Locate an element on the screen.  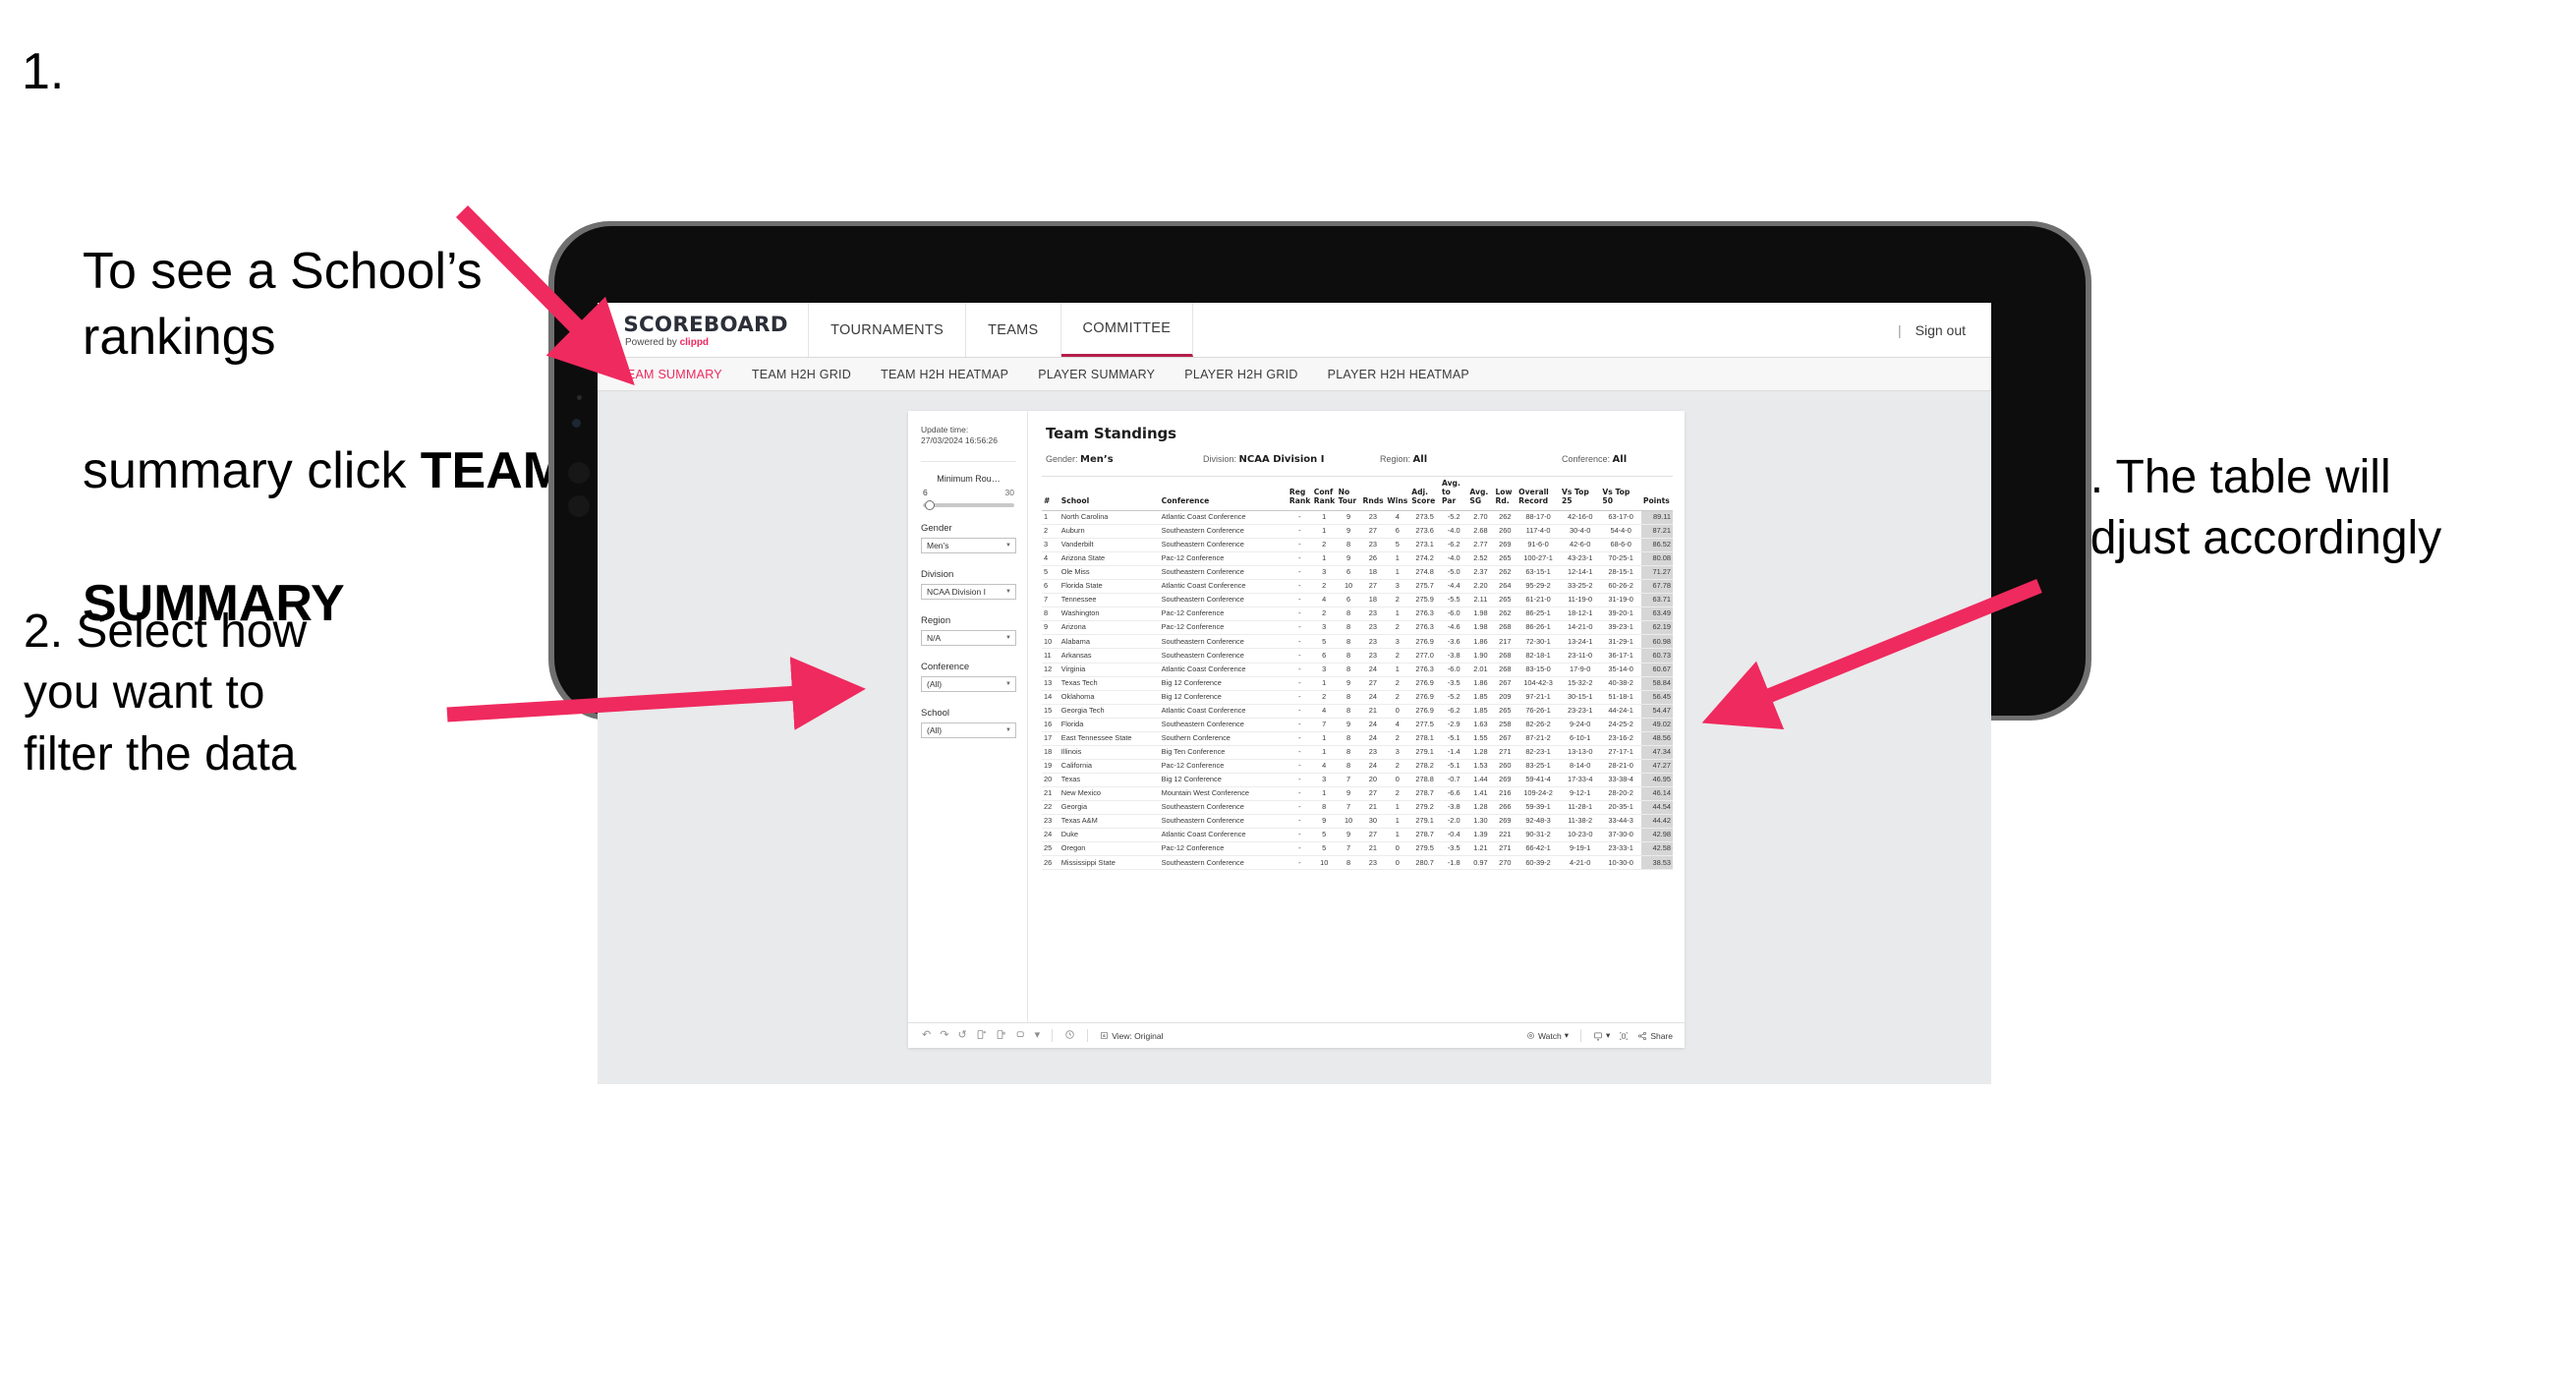
col-rank: # is located at coordinates (1050, 493).